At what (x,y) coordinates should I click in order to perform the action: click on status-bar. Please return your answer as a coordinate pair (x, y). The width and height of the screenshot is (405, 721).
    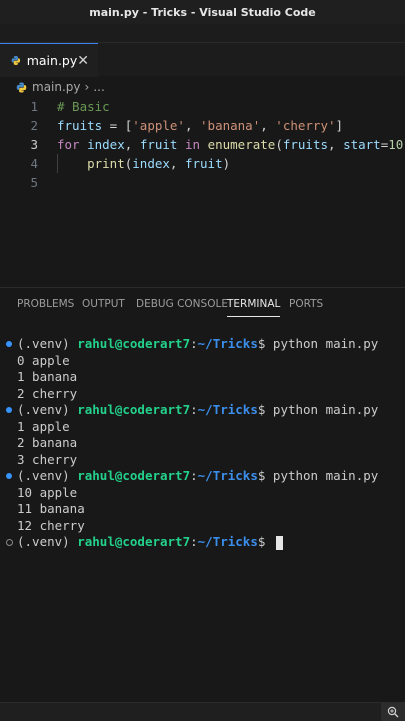
    Looking at the image, I should click on (202, 711).